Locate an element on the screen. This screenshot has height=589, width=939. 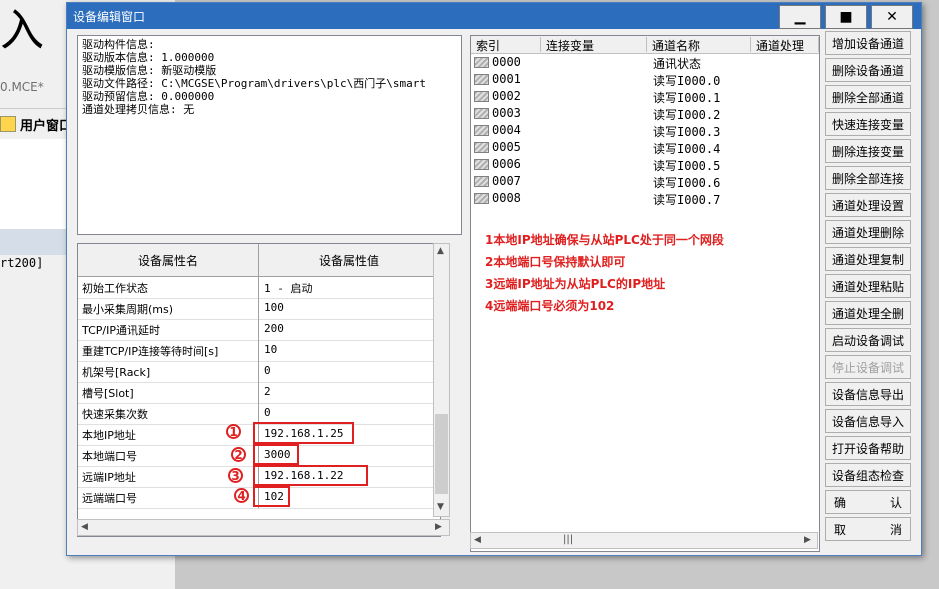
column-header-variable: 连接变量 is located at coordinates (594, 45).